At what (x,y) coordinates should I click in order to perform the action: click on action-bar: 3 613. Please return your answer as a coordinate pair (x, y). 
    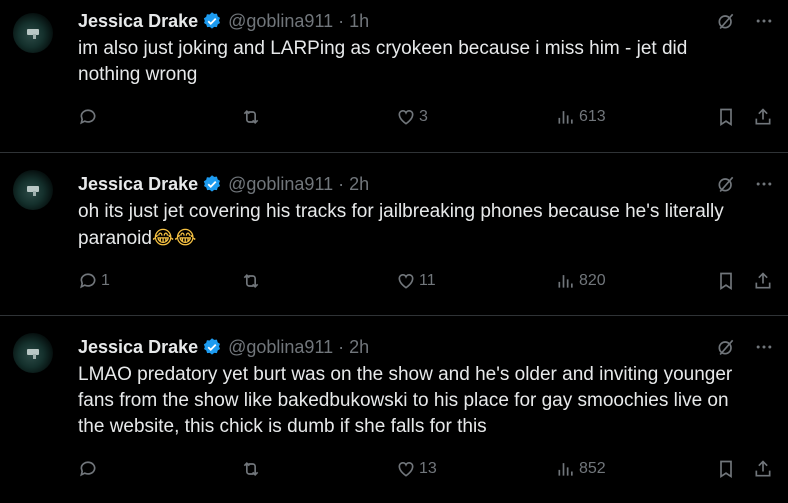
    Looking at the image, I should click on (425, 121).